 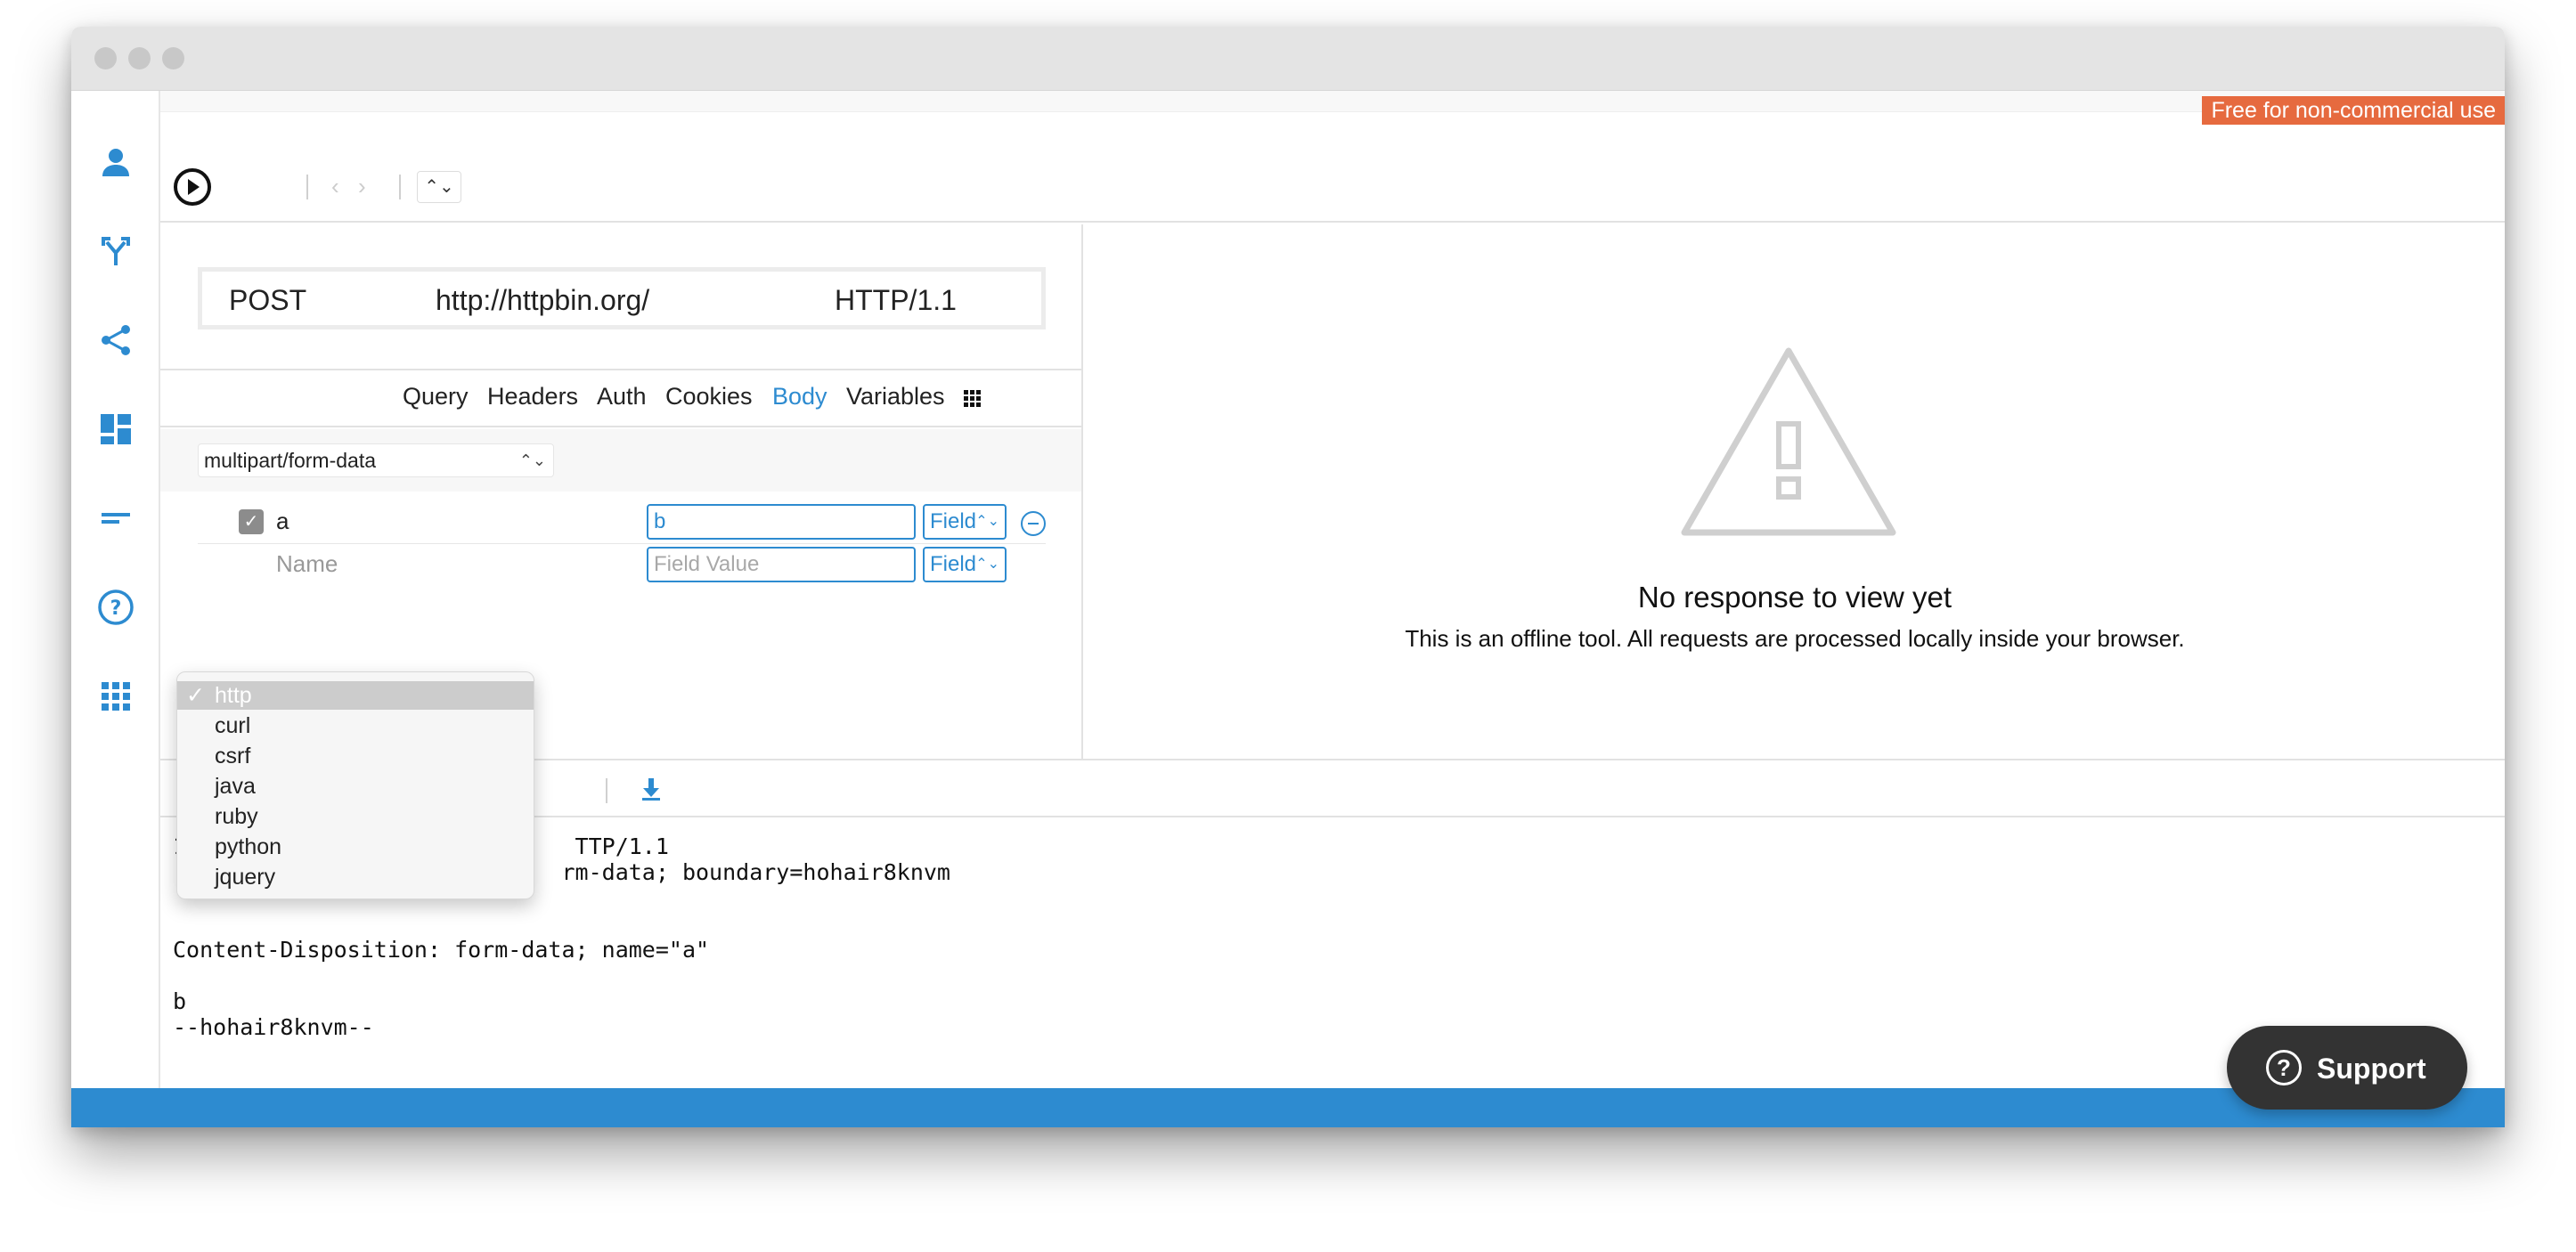 I want to click on history-stepper: ⌃⌄, so click(x=439, y=187).